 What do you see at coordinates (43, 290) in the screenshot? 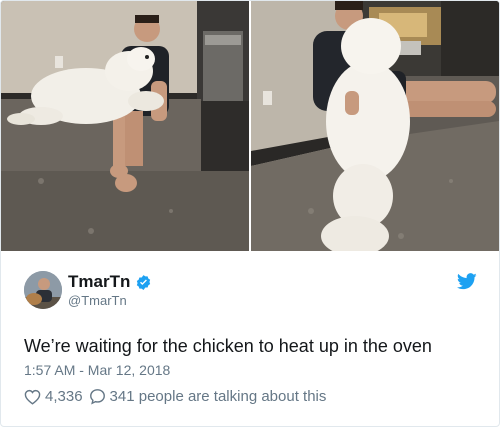
I see `avatar` at bounding box center [43, 290].